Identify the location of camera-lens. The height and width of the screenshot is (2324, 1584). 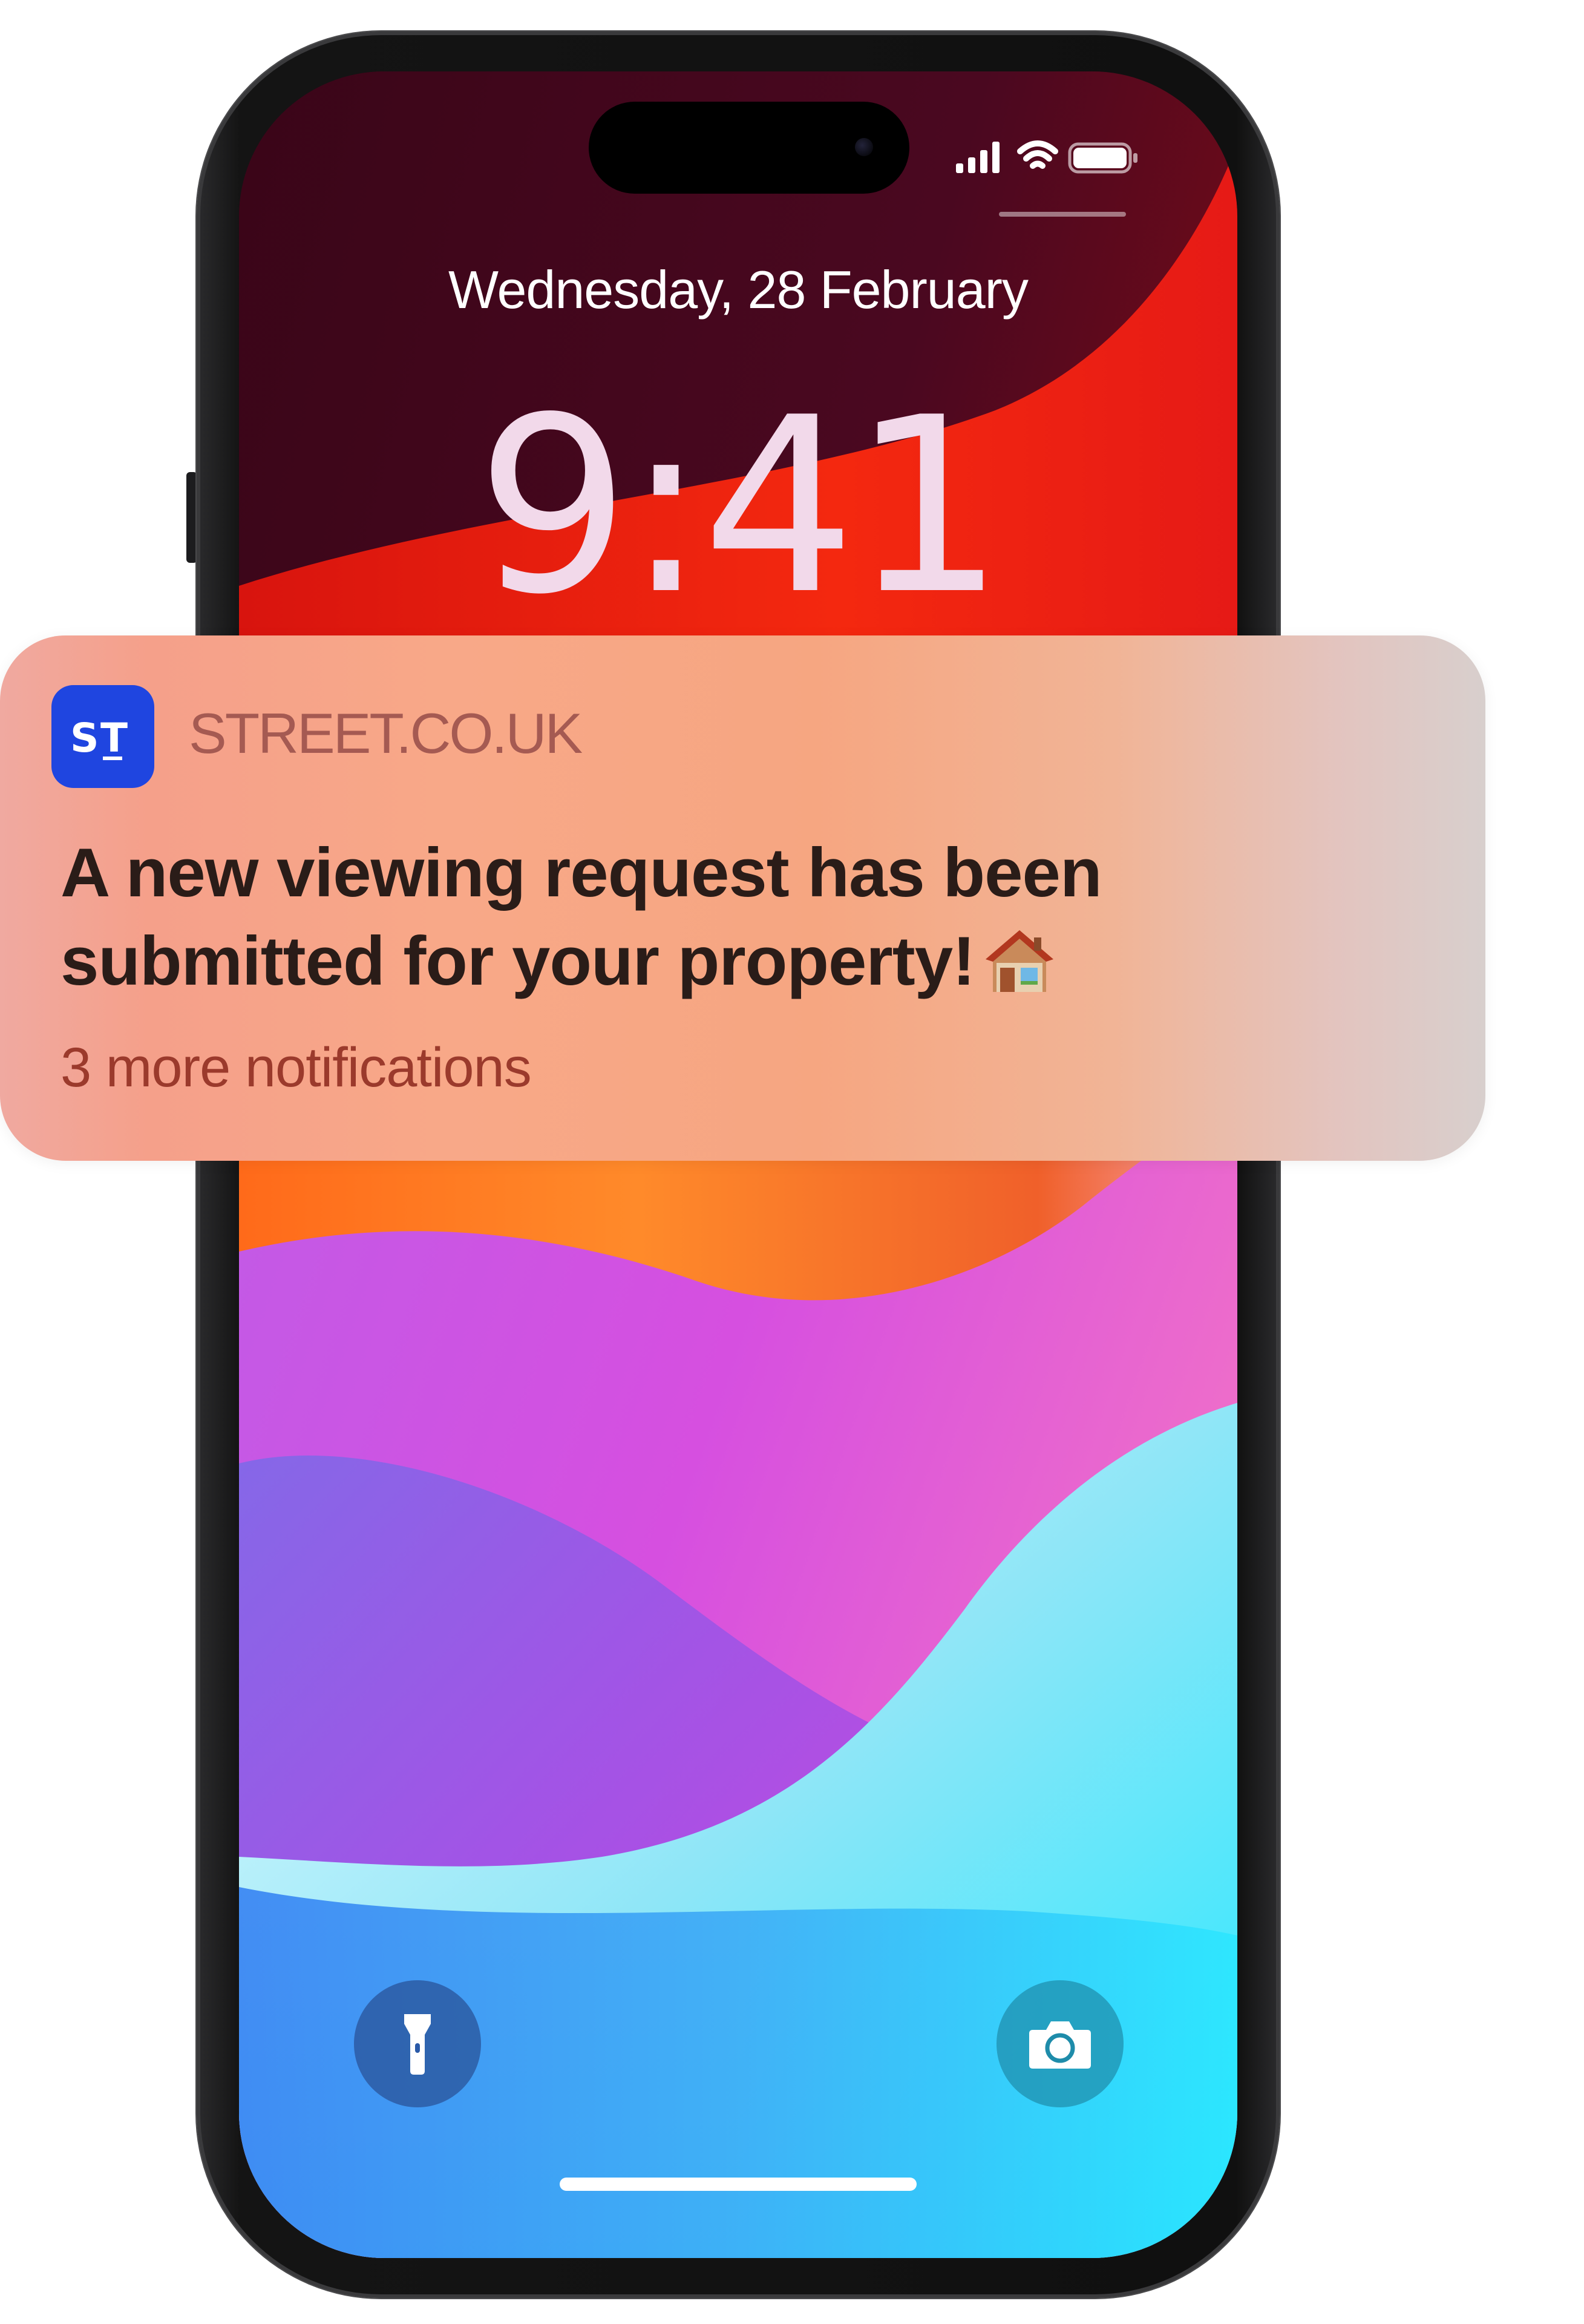
(864, 147).